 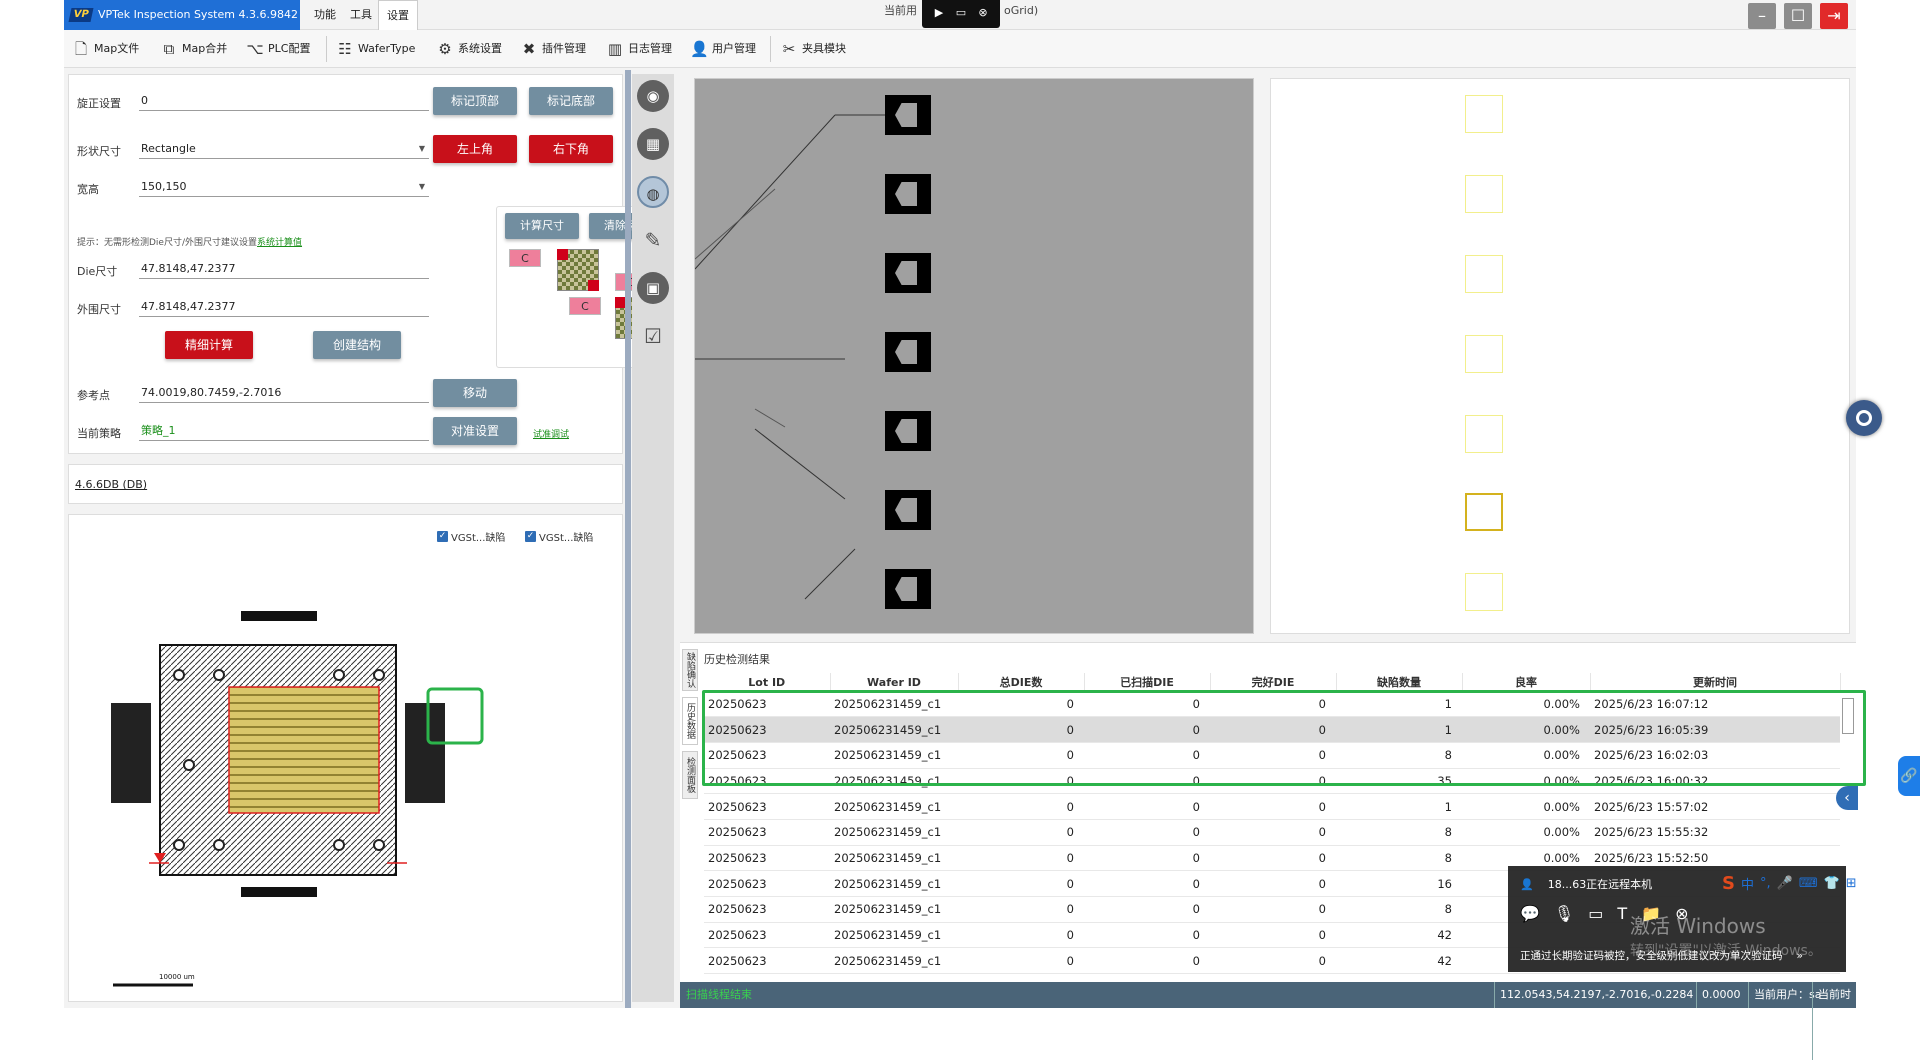 What do you see at coordinates (475, 149) in the screenshot?
I see `top-left-button: 左上角` at bounding box center [475, 149].